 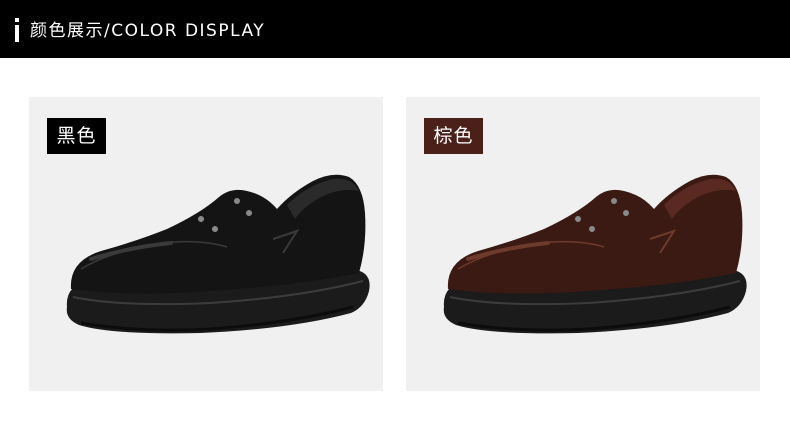 I want to click on color-tag-brown: 棕色, so click(x=453, y=136).